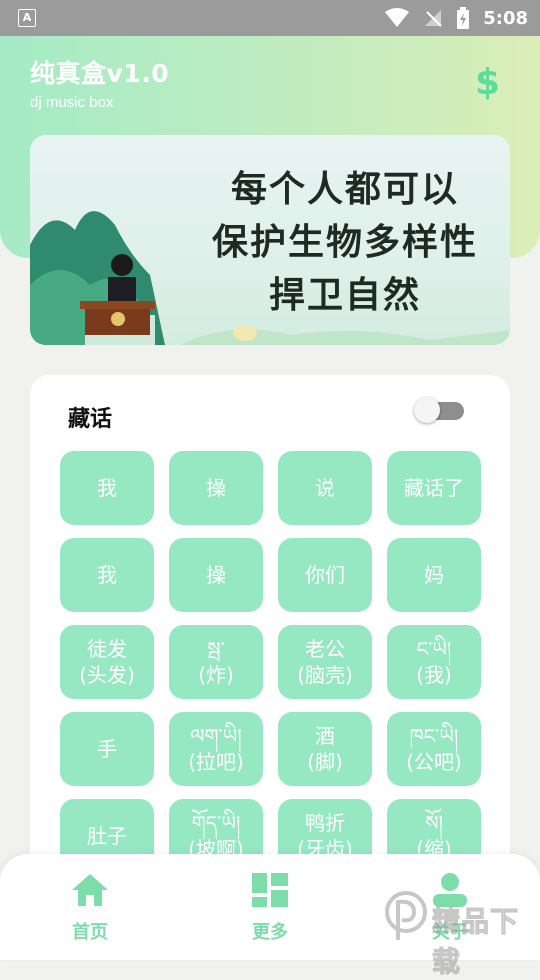 This screenshot has width=540, height=980. What do you see at coordinates (216, 662) in the screenshot?
I see `word-button: སྦ་ (炸)` at bounding box center [216, 662].